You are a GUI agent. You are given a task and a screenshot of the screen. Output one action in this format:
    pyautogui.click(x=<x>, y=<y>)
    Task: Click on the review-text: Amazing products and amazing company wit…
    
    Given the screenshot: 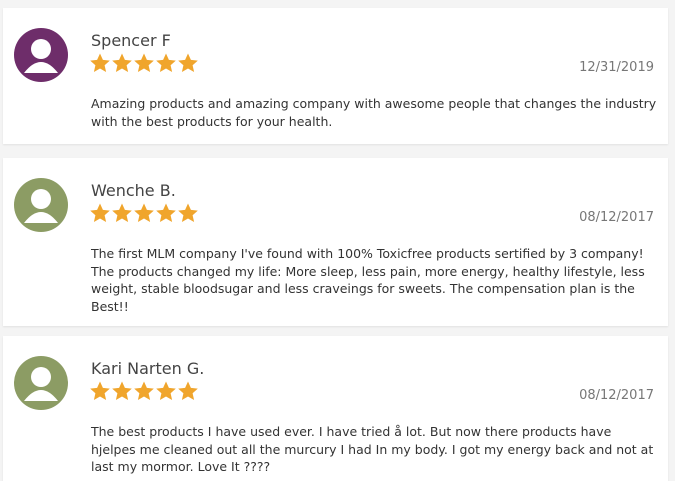 What is the action you would take?
    pyautogui.click(x=376, y=112)
    